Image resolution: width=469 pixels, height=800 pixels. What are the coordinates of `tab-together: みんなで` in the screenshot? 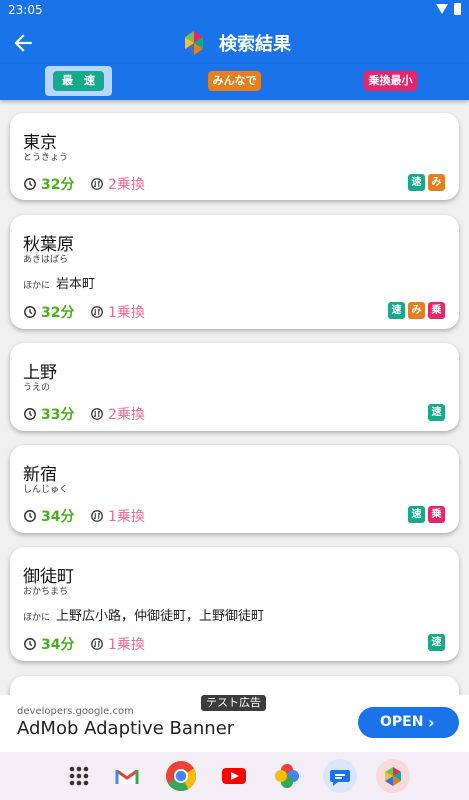 It's located at (234, 81).